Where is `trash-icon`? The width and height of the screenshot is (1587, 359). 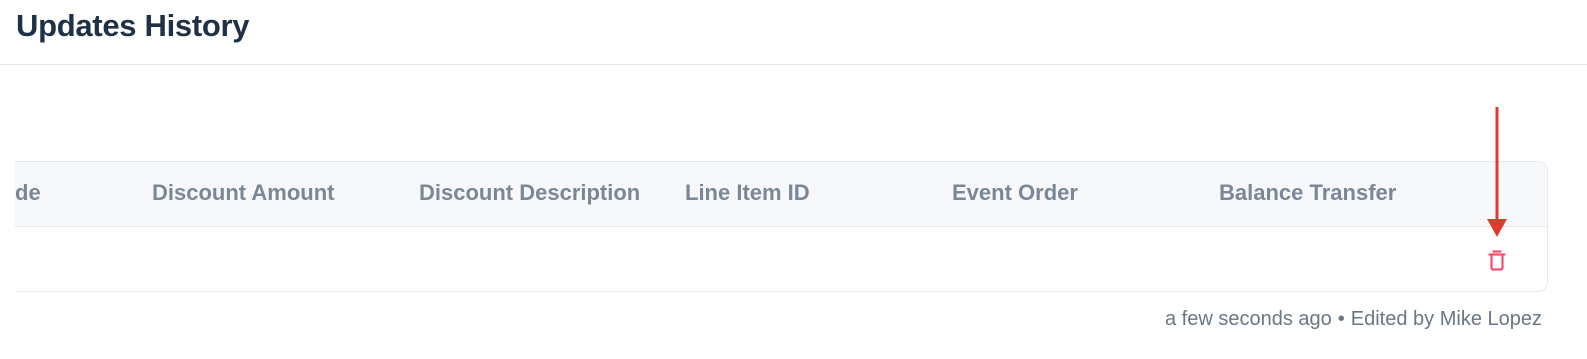
trash-icon is located at coordinates (1497, 260).